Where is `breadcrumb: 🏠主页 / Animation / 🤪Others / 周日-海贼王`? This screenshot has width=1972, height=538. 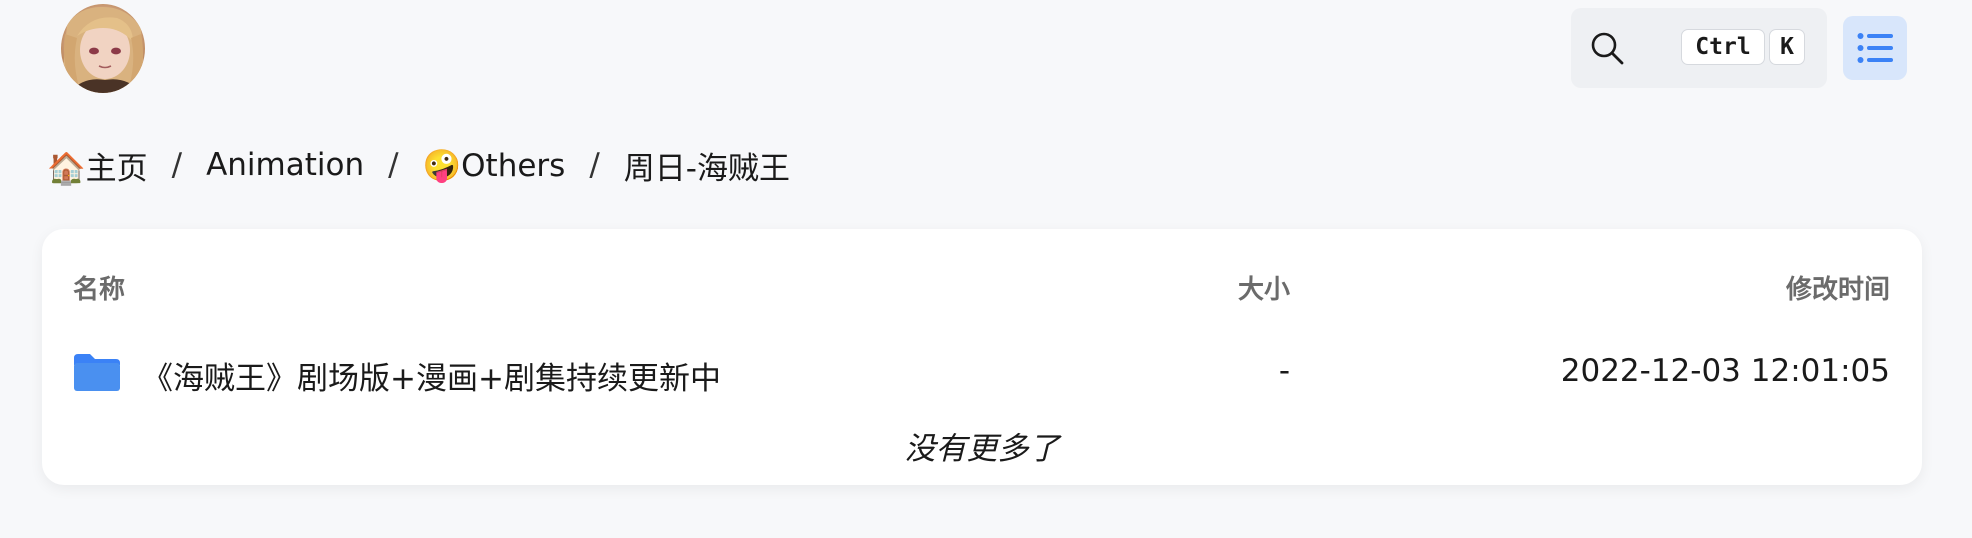 breadcrumb: 🏠主页 / Animation / 🤪Others / 周日-海贼王 is located at coordinates (418, 165).